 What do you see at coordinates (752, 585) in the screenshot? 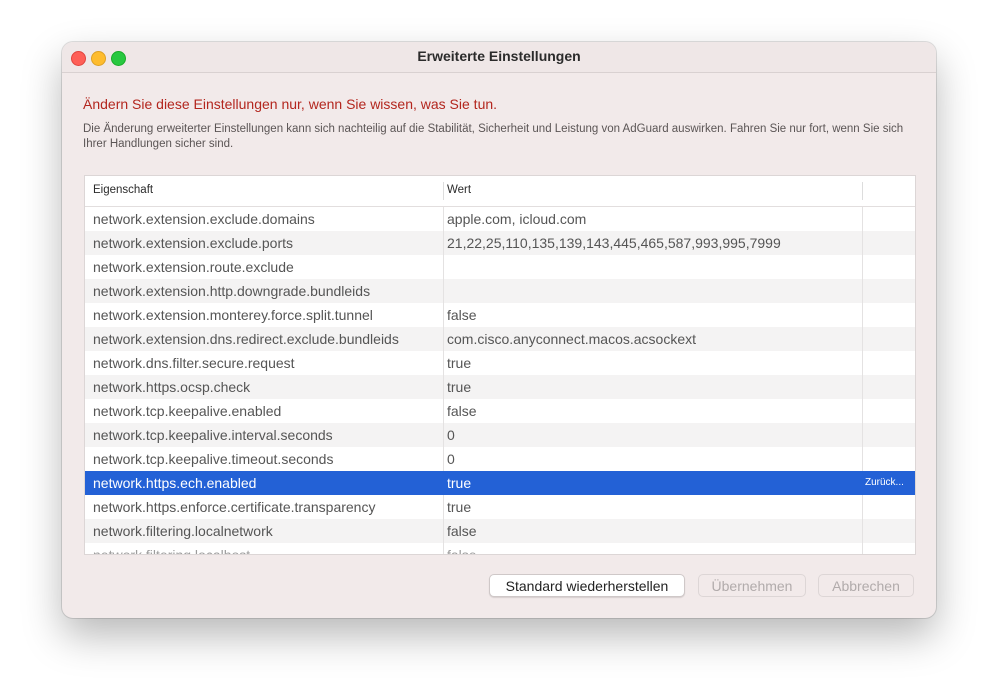
I see `apply-button: Übernehmen` at bounding box center [752, 585].